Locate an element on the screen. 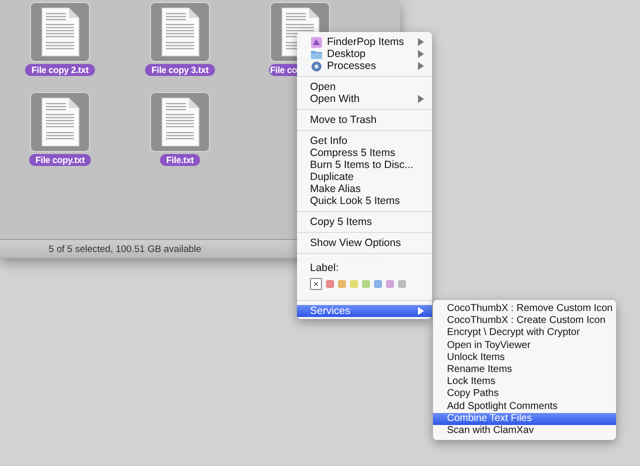 Image resolution: width=640 pixels, height=466 pixels. menu-item: CocoThumbX : Remove Custom Icon is located at coordinates (524, 309).